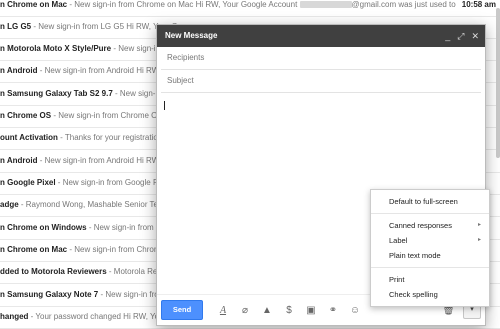 The height and width of the screenshot is (329, 500). Describe the element at coordinates (430, 240) in the screenshot. I see `menu-item-label: Label ▸` at that location.